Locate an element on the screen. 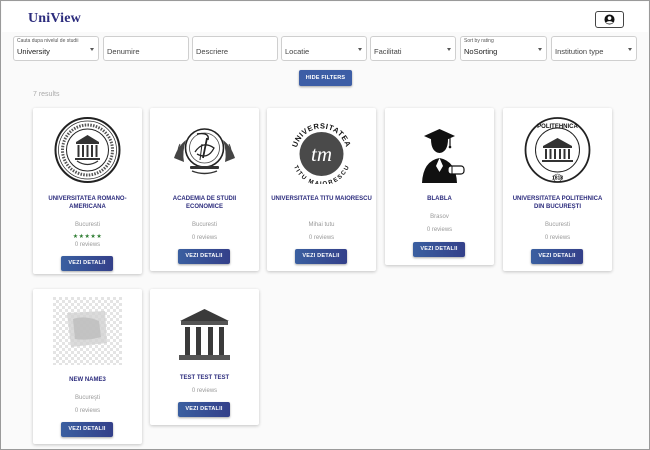  graduate-icon is located at coordinates (443, 156).